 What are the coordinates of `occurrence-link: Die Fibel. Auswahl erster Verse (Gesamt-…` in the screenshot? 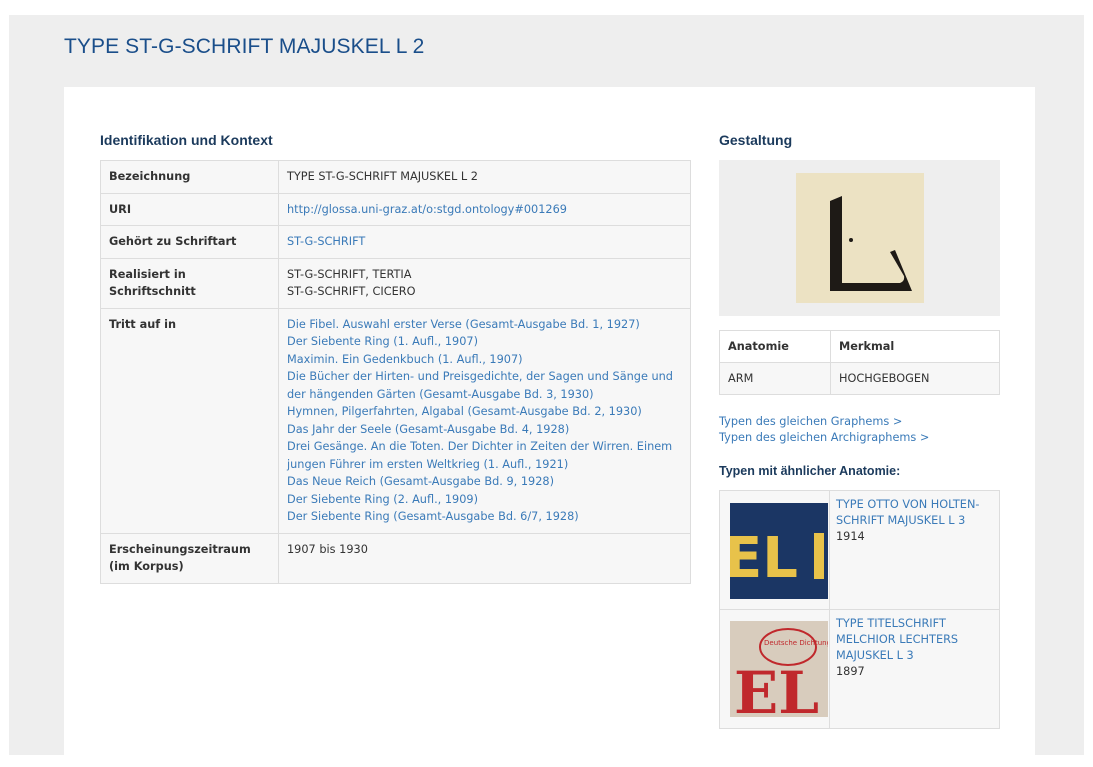 It's located at (484, 325).